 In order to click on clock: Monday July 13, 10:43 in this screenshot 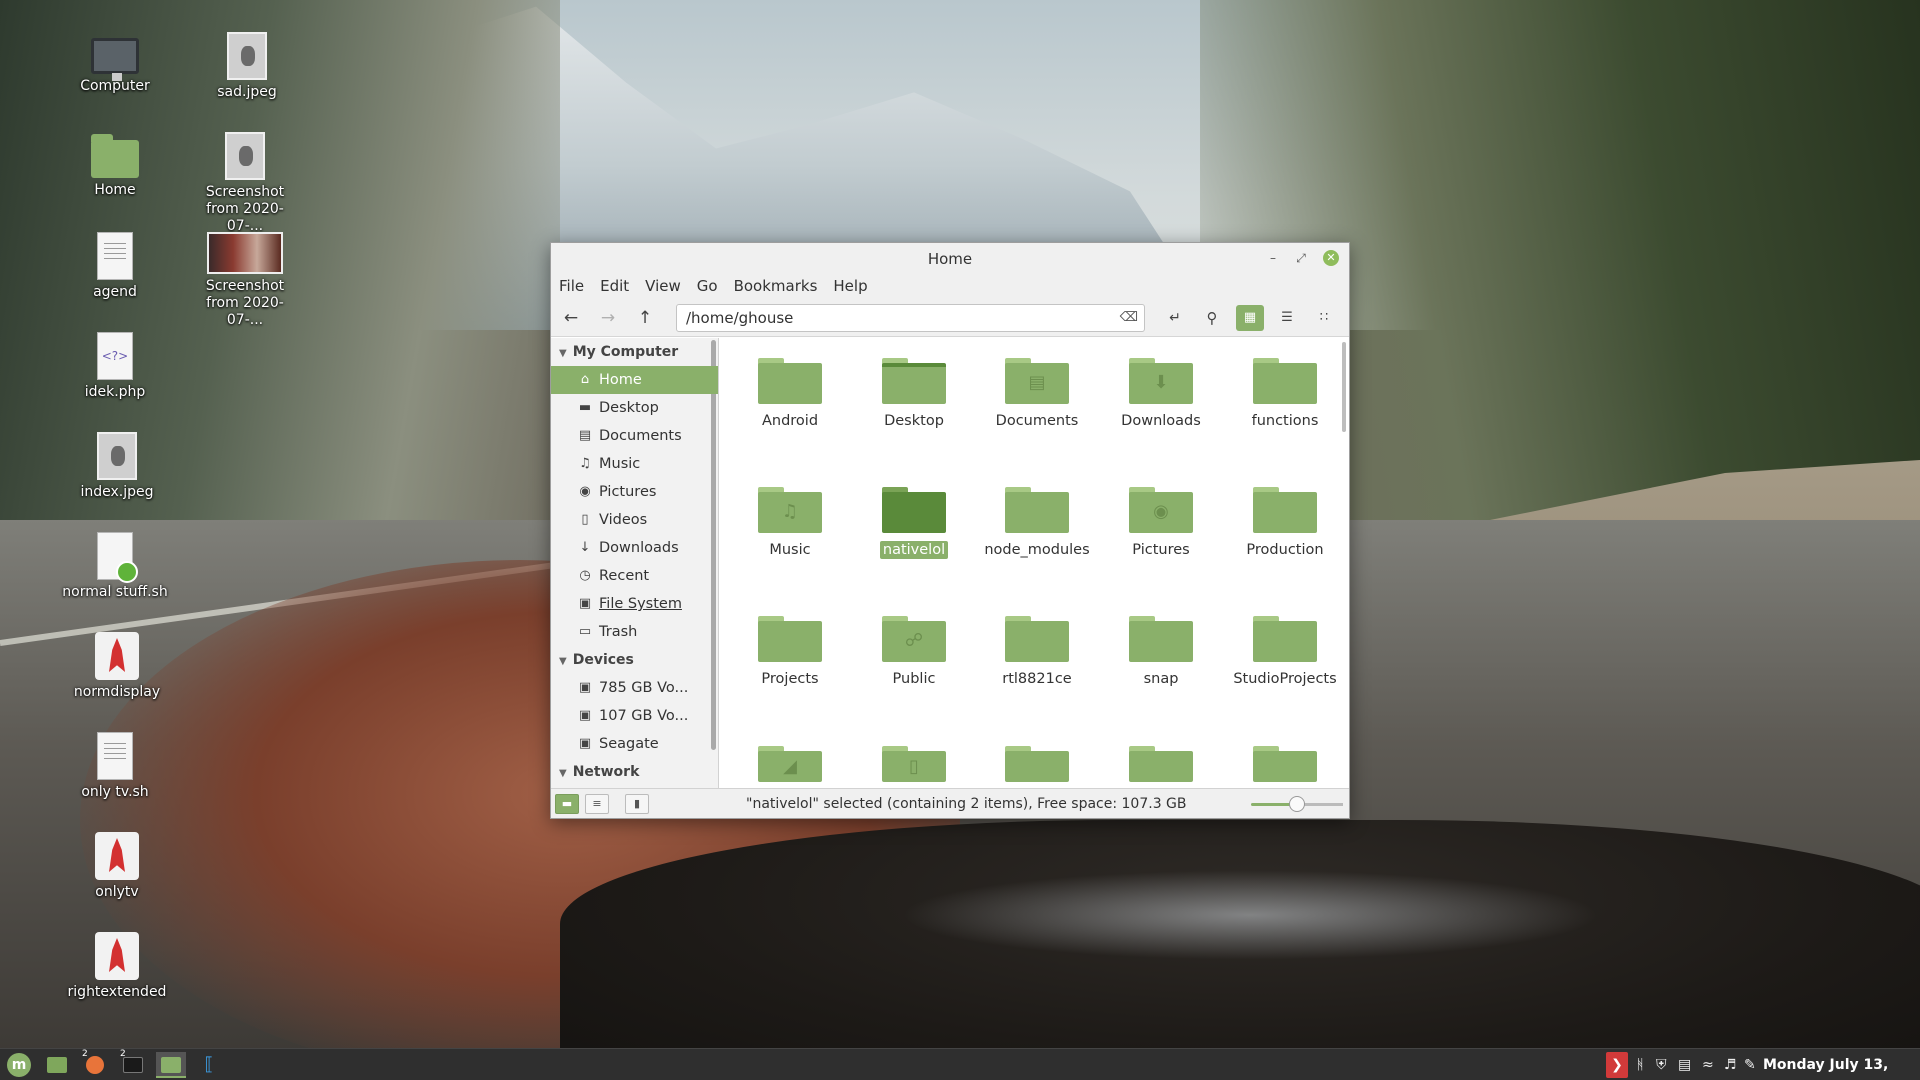, I will do `click(1841, 1064)`.